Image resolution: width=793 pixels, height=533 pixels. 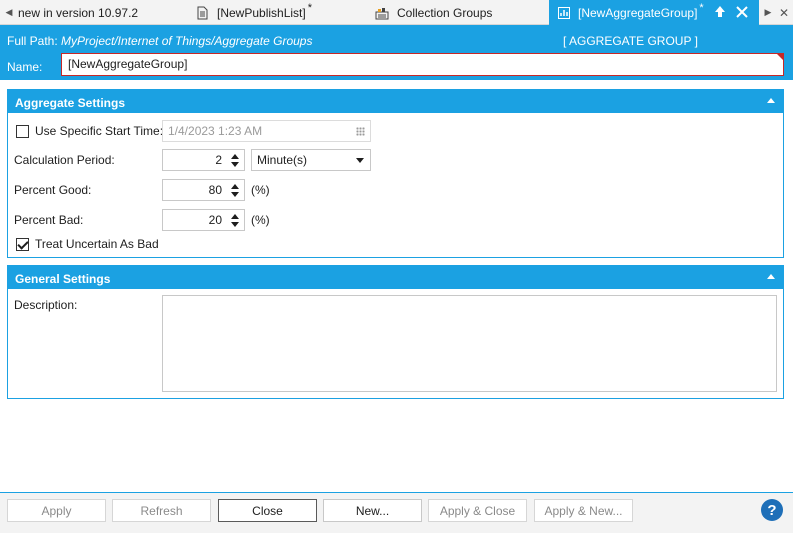 What do you see at coordinates (56, 510) in the screenshot?
I see `apply-button: Apply` at bounding box center [56, 510].